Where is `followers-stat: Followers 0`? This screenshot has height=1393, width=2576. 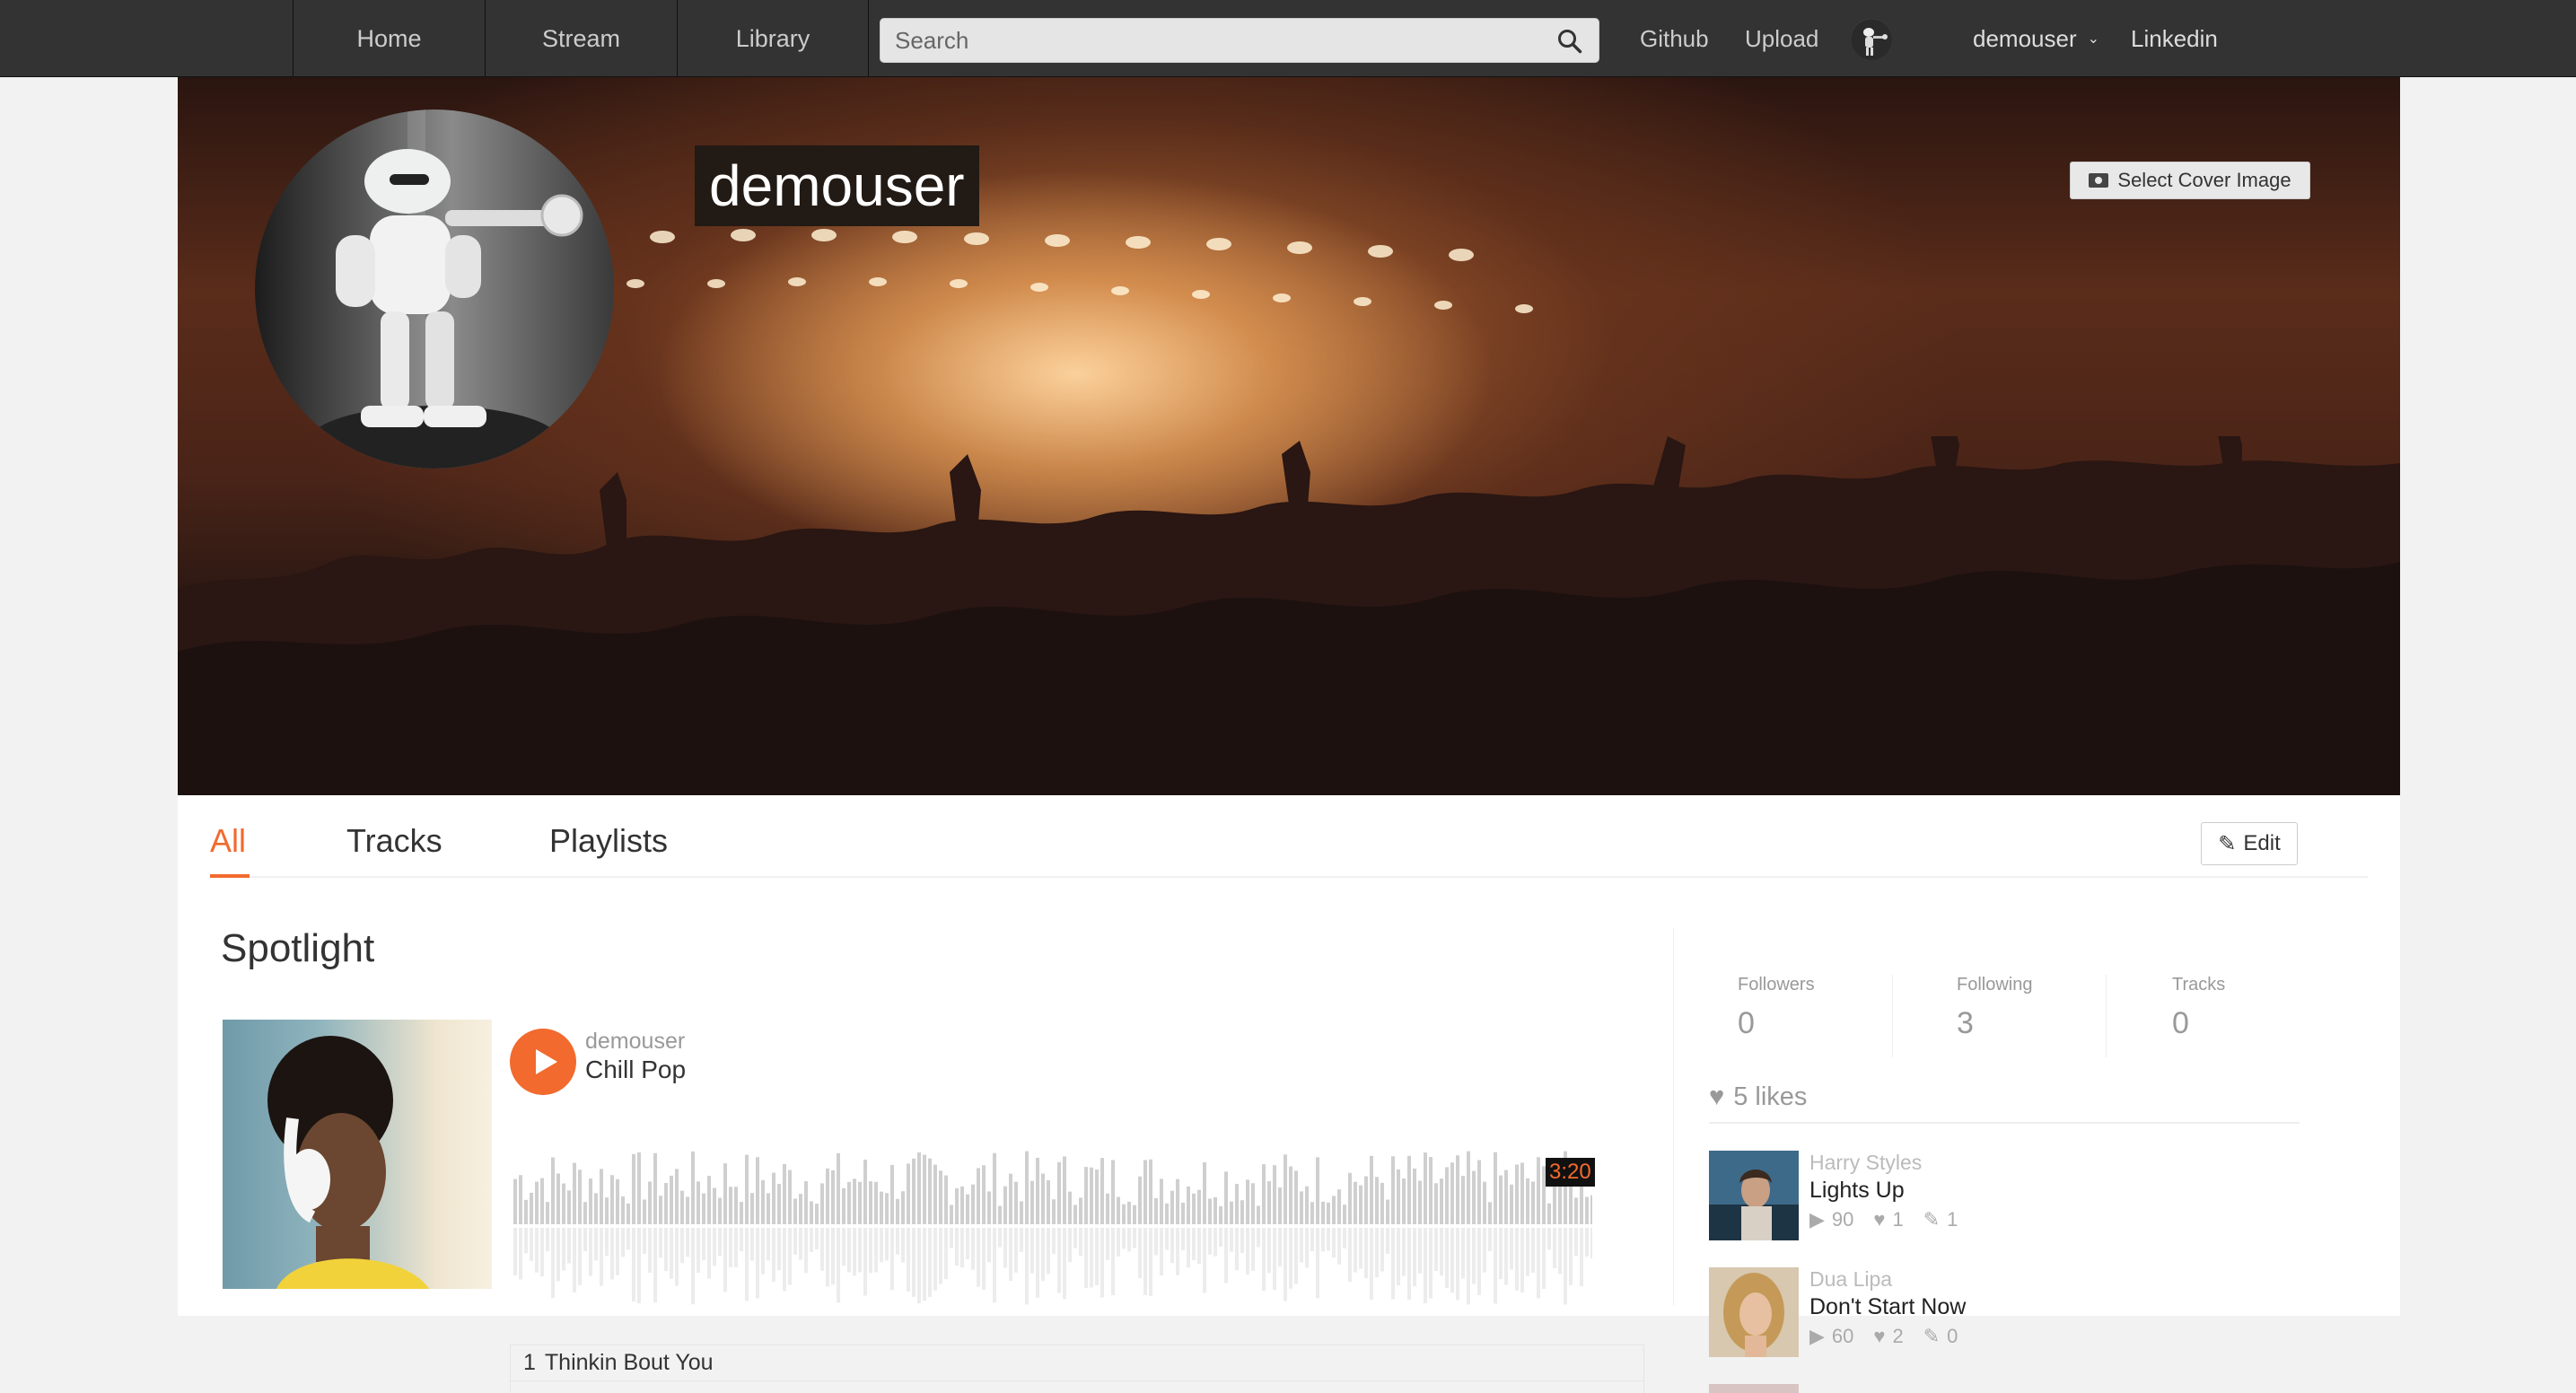 followers-stat: Followers 0 is located at coordinates (1776, 1008).